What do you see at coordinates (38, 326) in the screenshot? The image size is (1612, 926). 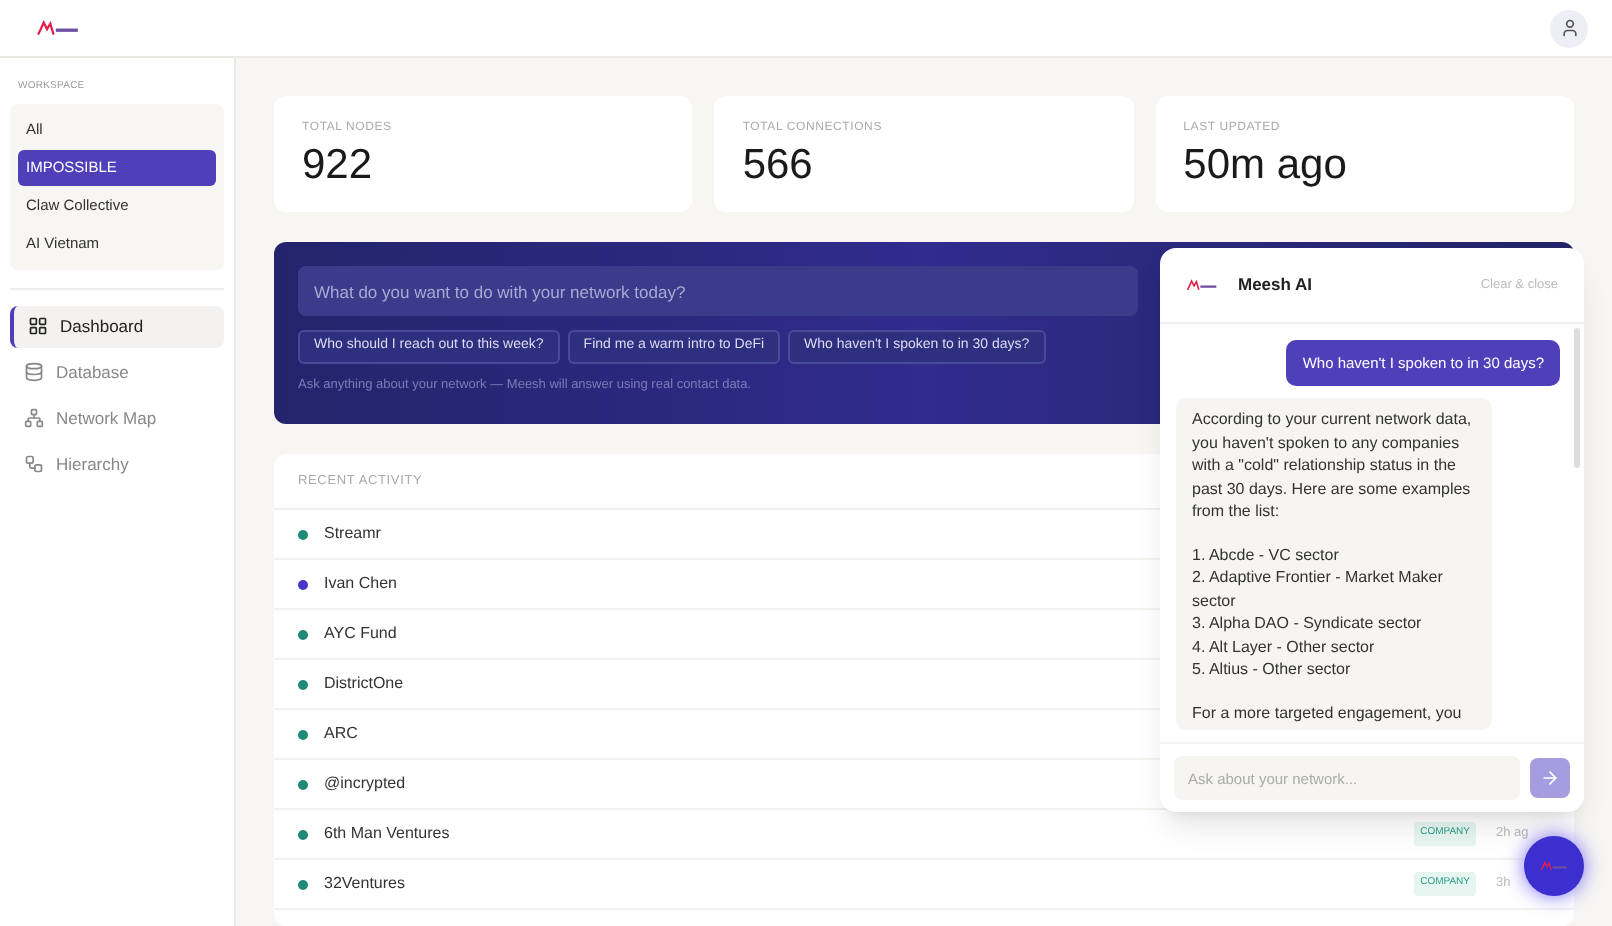 I see `grid-icon` at bounding box center [38, 326].